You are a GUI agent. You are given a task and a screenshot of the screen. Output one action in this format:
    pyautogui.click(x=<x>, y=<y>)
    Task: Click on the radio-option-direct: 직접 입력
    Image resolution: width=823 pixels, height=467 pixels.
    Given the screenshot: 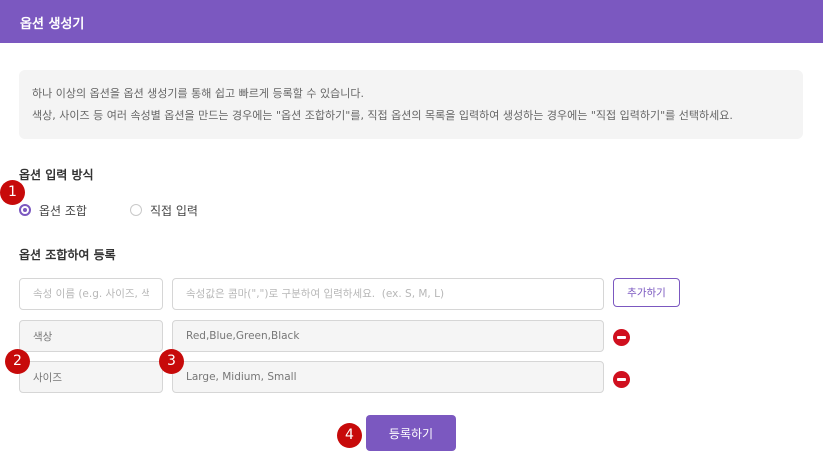 What is the action you would take?
    pyautogui.click(x=164, y=210)
    